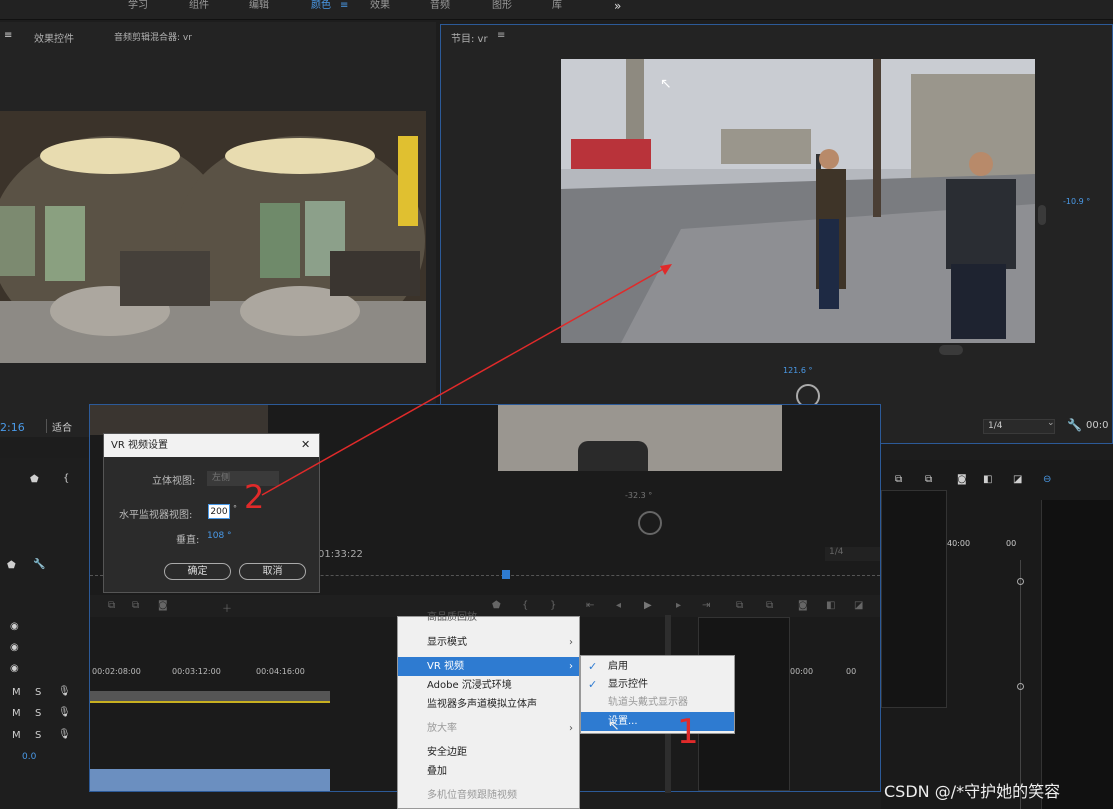  What do you see at coordinates (254, 497) in the screenshot?
I see `annotation-step-2: 2` at bounding box center [254, 497].